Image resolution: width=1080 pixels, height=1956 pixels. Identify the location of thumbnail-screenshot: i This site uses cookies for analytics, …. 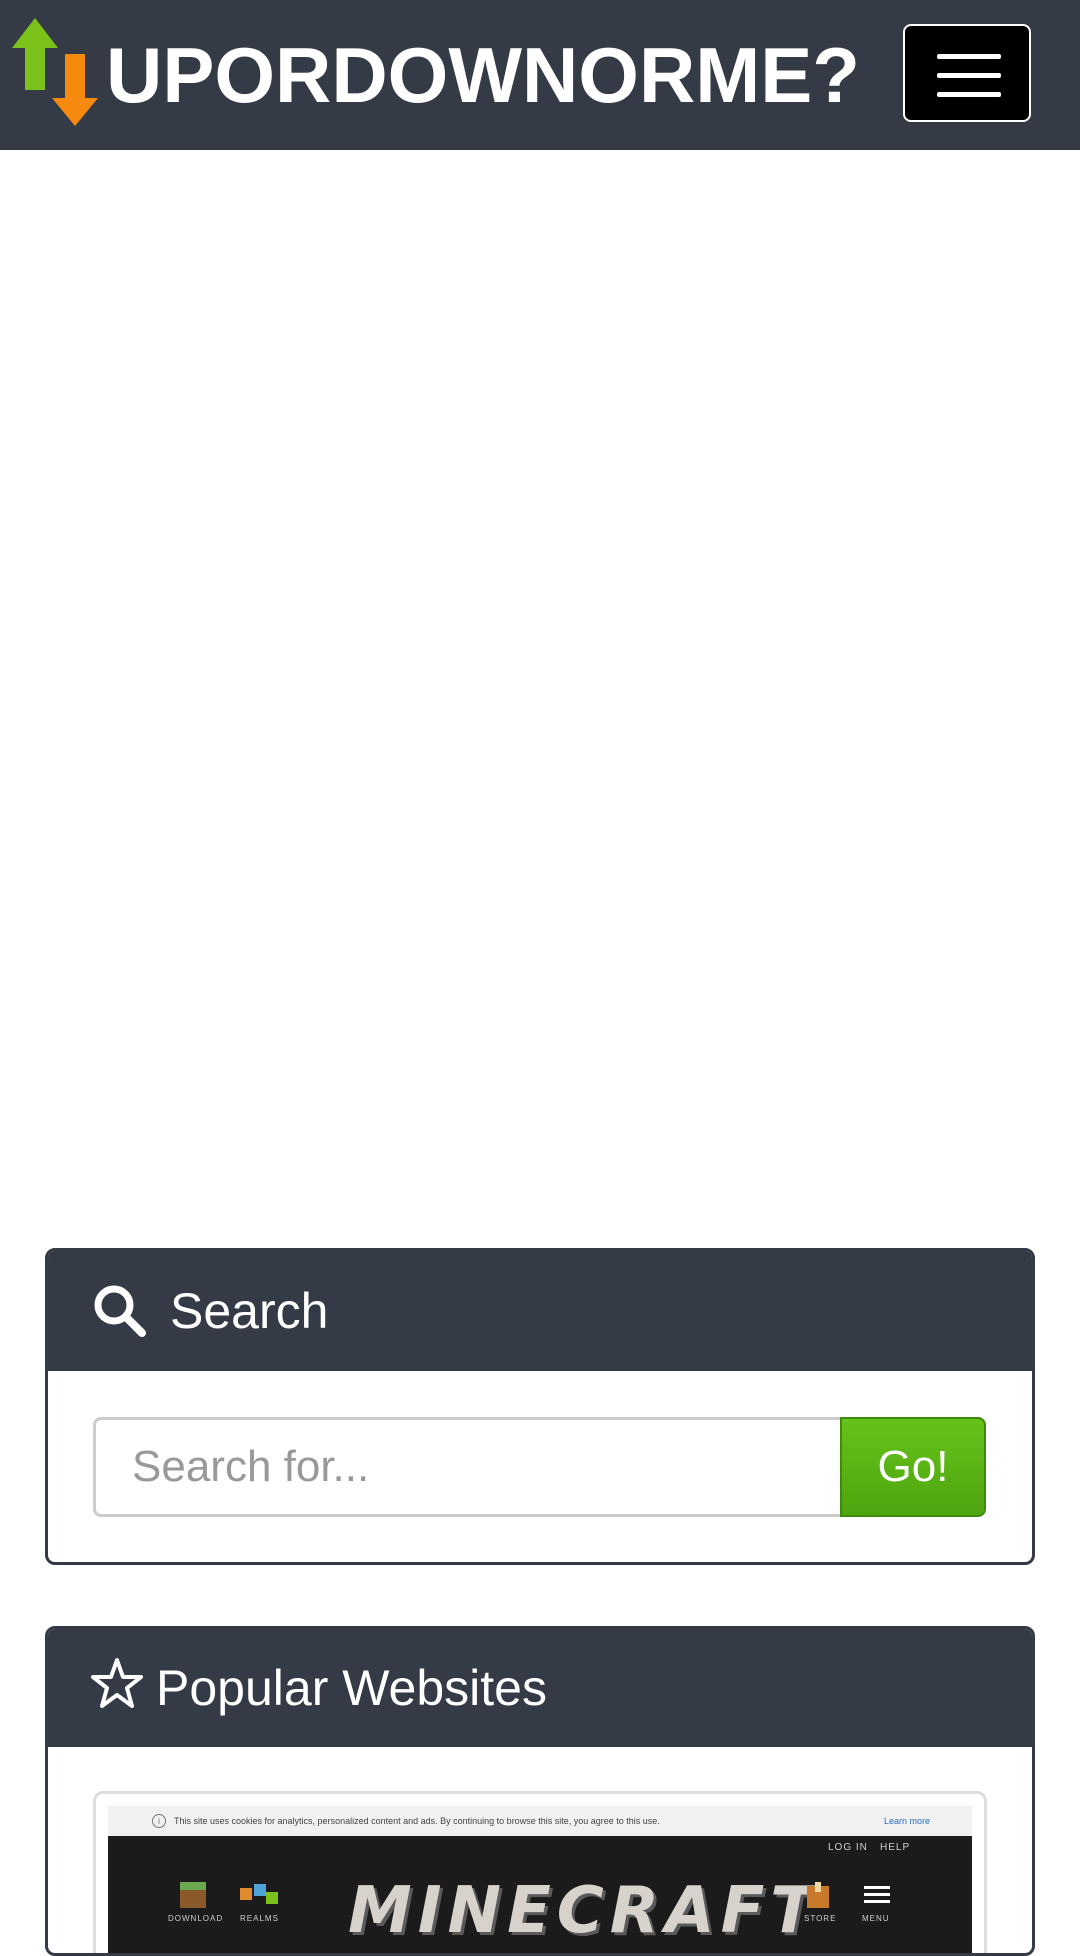
(540, 1879).